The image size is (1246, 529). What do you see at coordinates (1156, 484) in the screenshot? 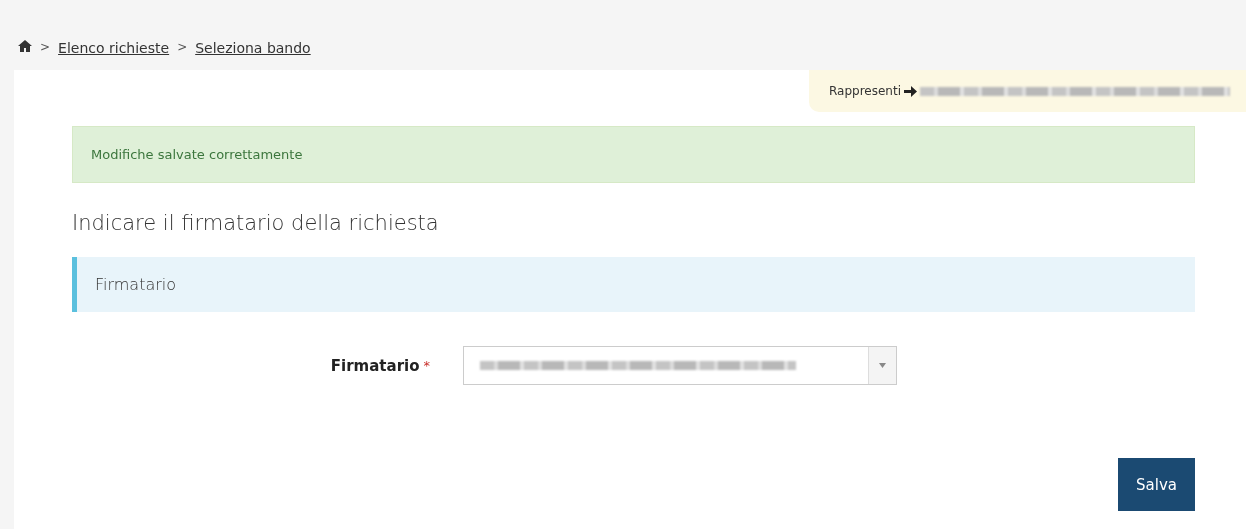
I see `save-button: Salva` at bounding box center [1156, 484].